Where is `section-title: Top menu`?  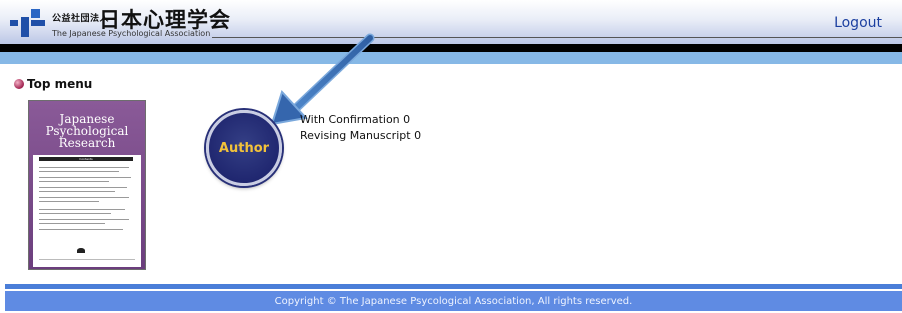 section-title: Top menu is located at coordinates (53, 84).